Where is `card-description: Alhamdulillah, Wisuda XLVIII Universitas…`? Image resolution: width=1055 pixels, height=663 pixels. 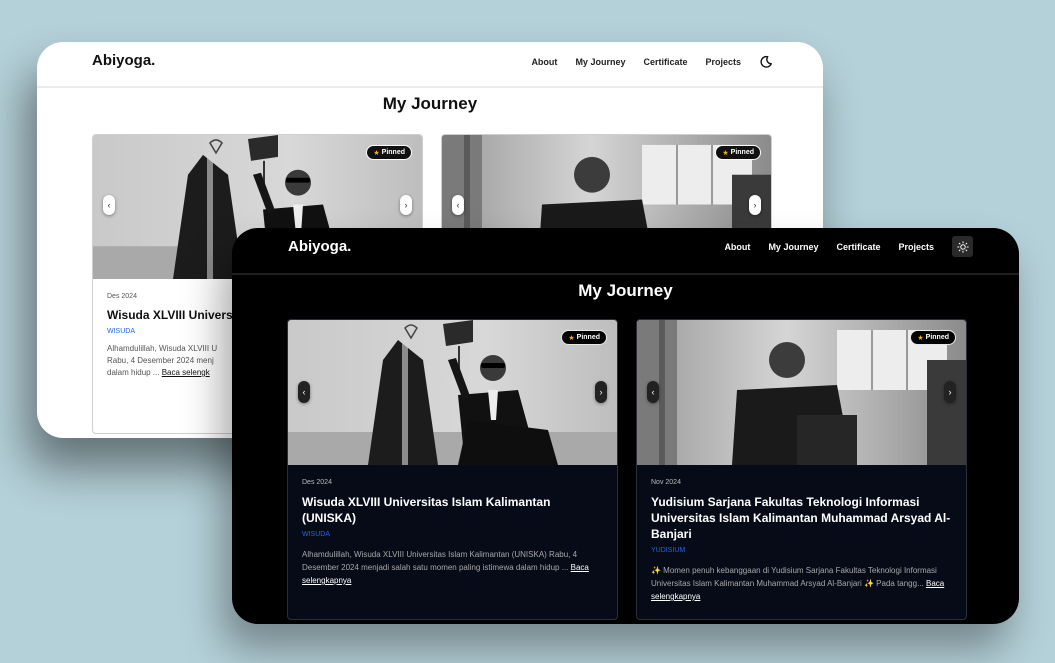
card-description: Alhamdulillah, Wisuda XLVIII Universitas… is located at coordinates (445, 567).